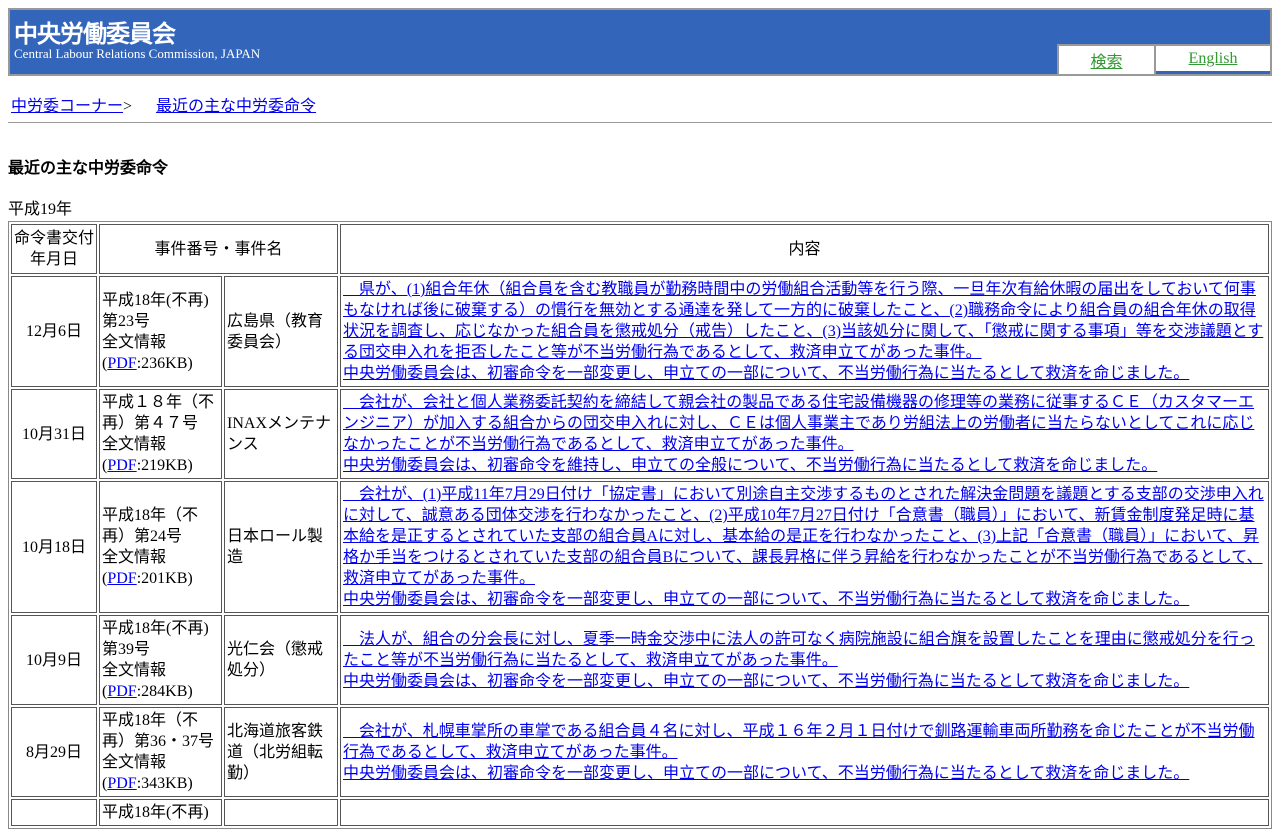 This screenshot has height=837, width=1280. I want to click on header-content: 内容, so click(804, 249).